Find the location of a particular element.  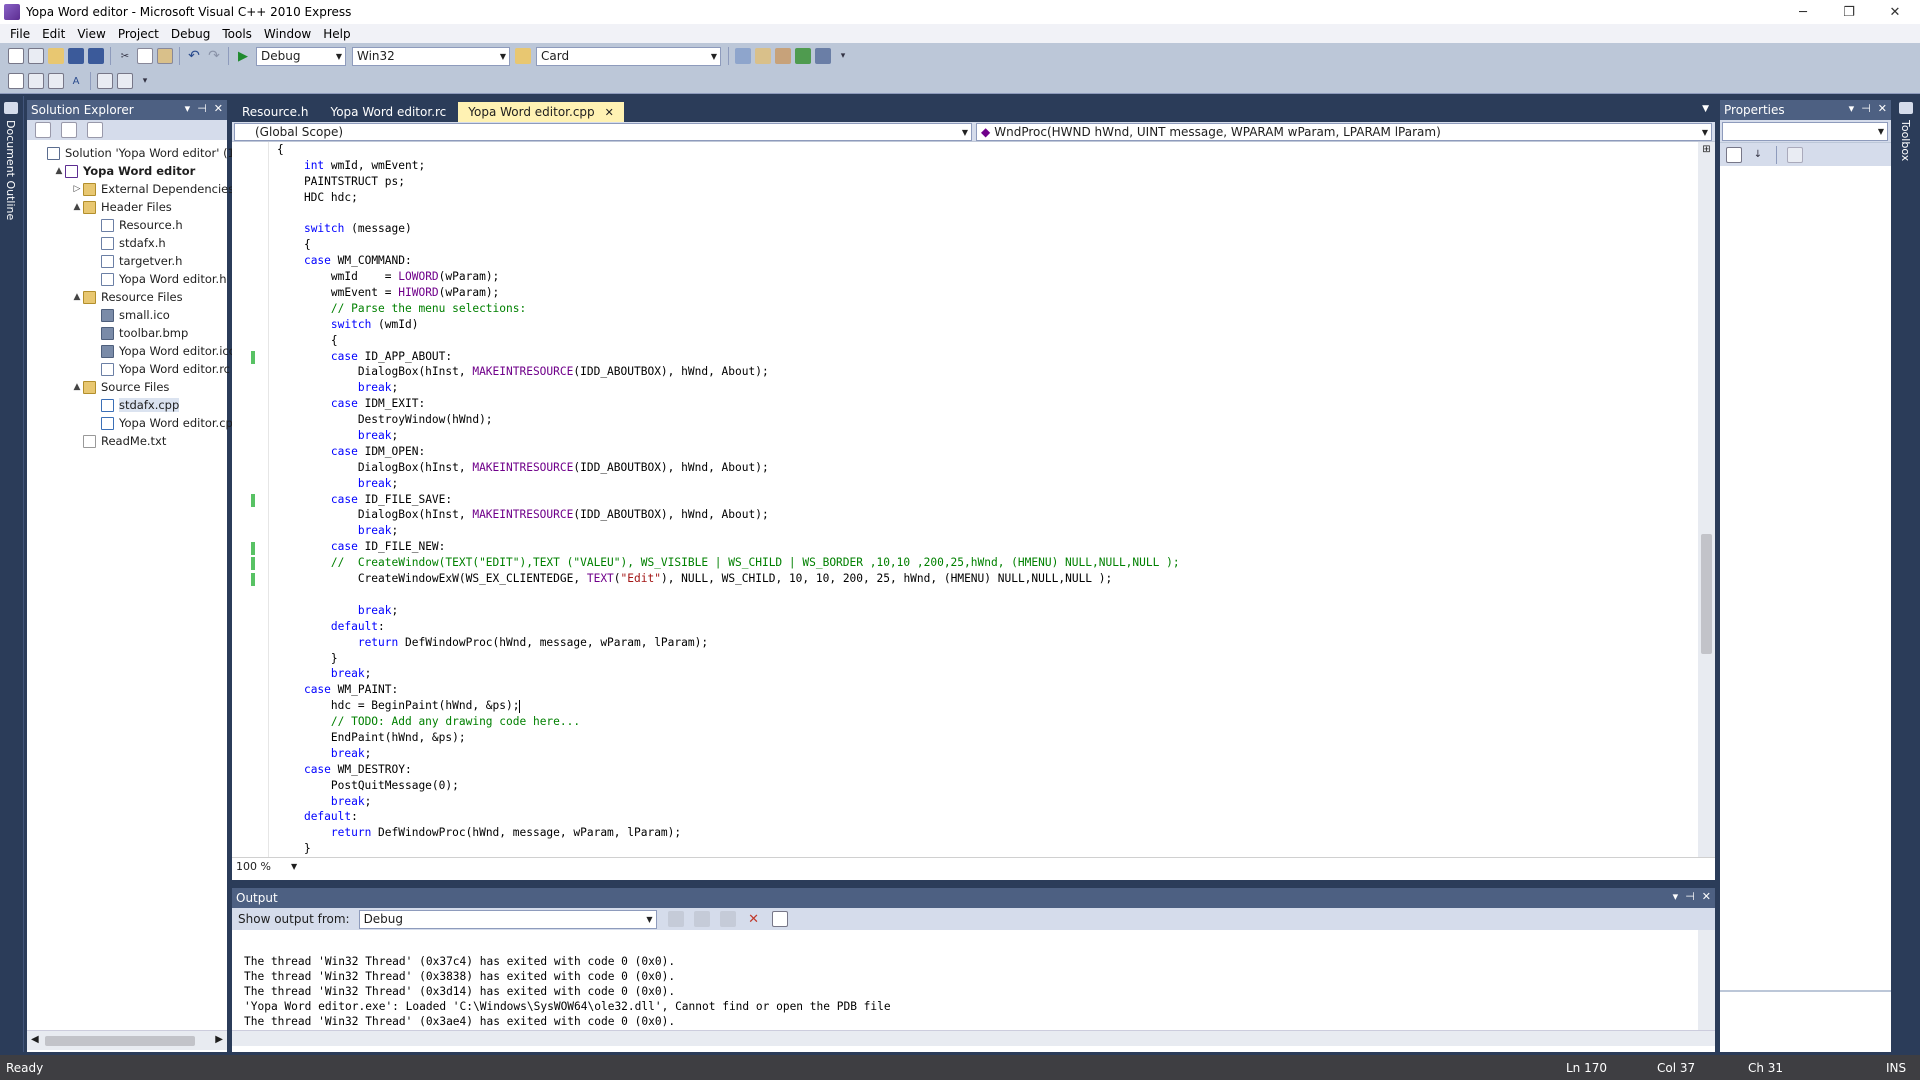

maximize-button: ❐ is located at coordinates (1849, 12).